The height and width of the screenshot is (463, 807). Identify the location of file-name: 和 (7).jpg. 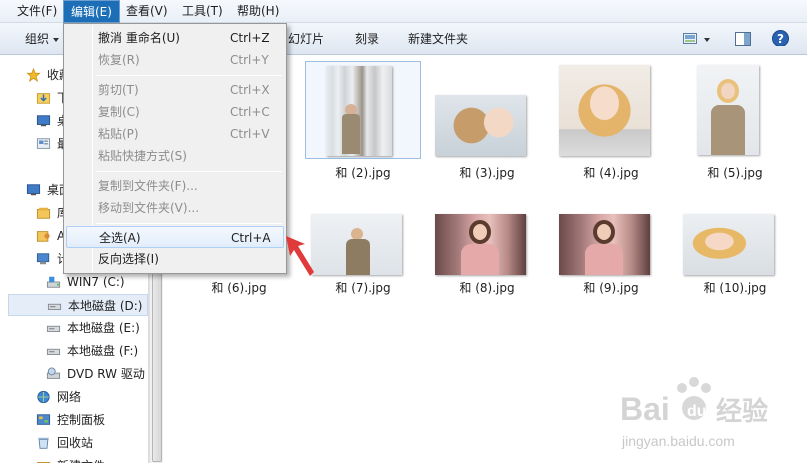
(363, 288).